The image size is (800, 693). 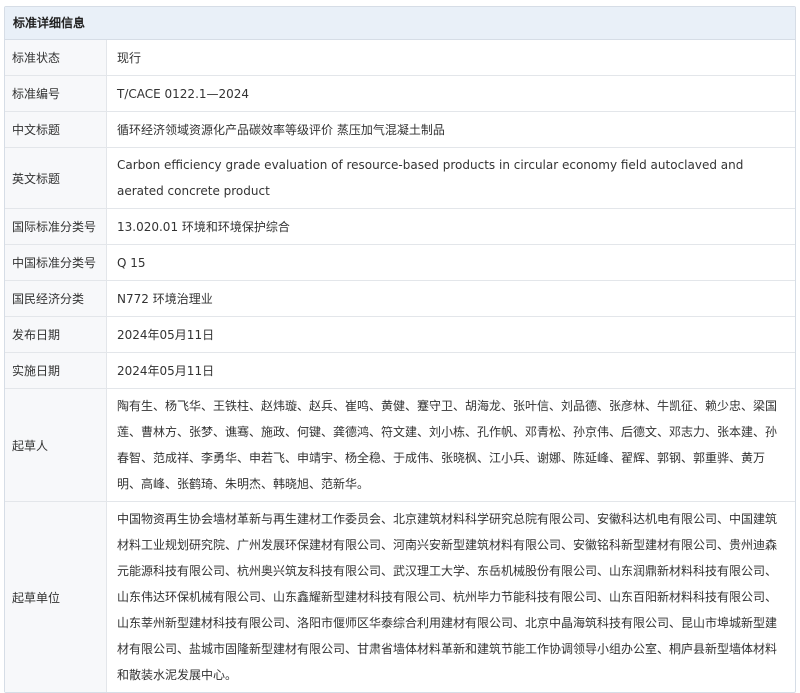 What do you see at coordinates (450, 58) in the screenshot?
I see `row-value: 现行` at bounding box center [450, 58].